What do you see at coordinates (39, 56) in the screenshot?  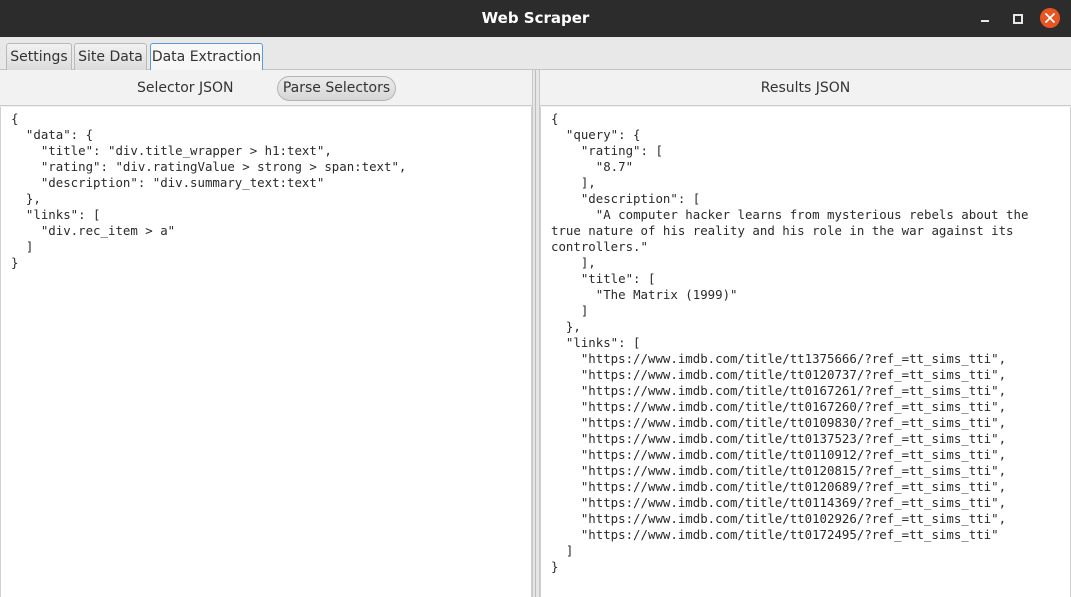 I see `tab-settings: Settings` at bounding box center [39, 56].